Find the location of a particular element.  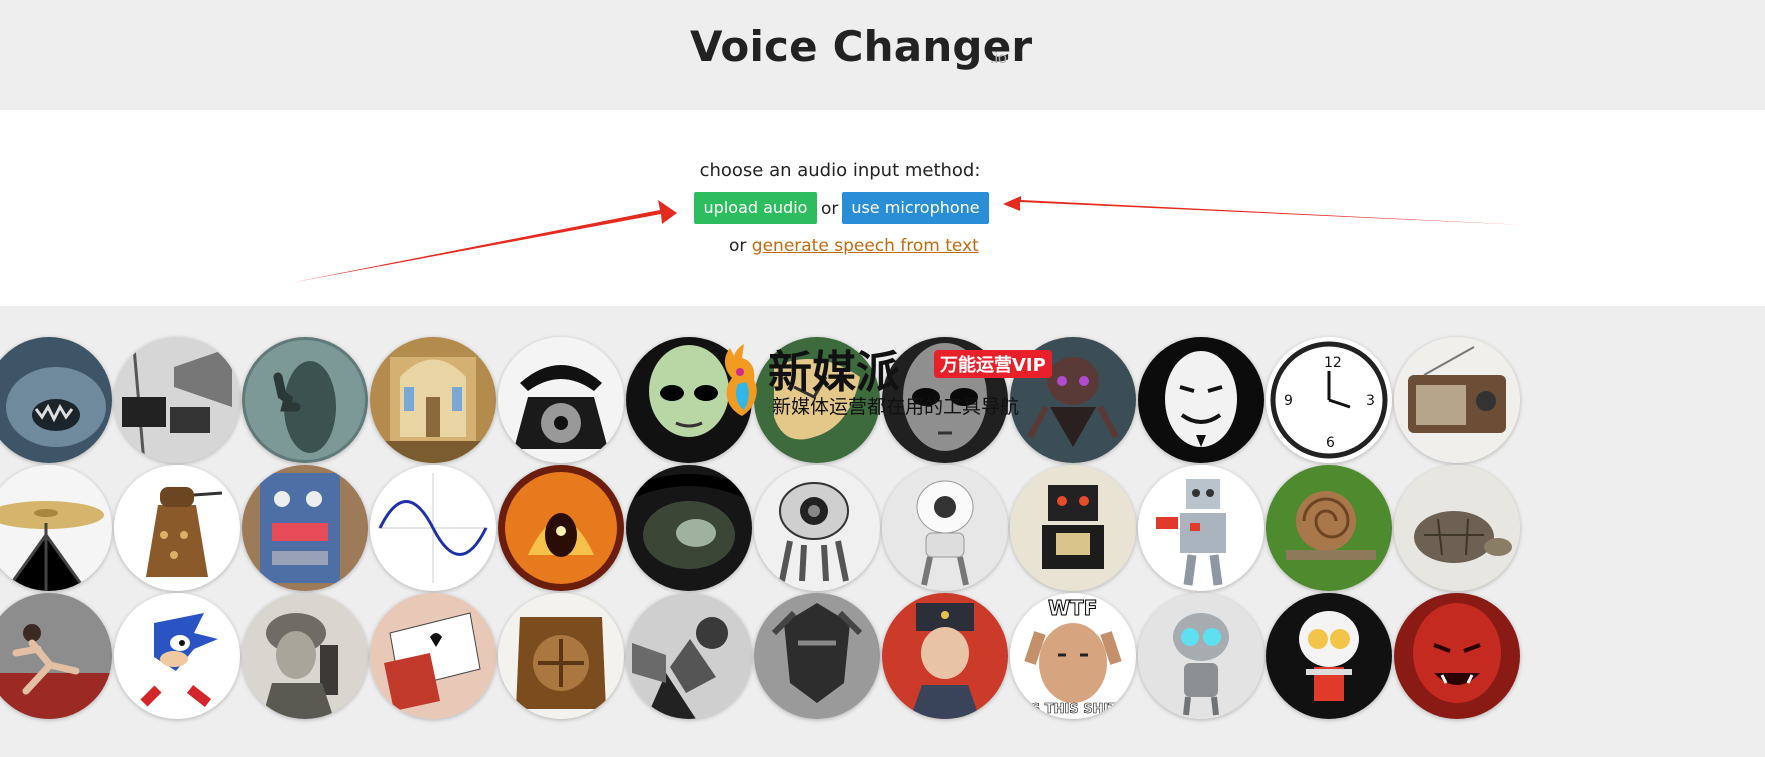

svg-text: 12 is located at coordinates (1333, 363).